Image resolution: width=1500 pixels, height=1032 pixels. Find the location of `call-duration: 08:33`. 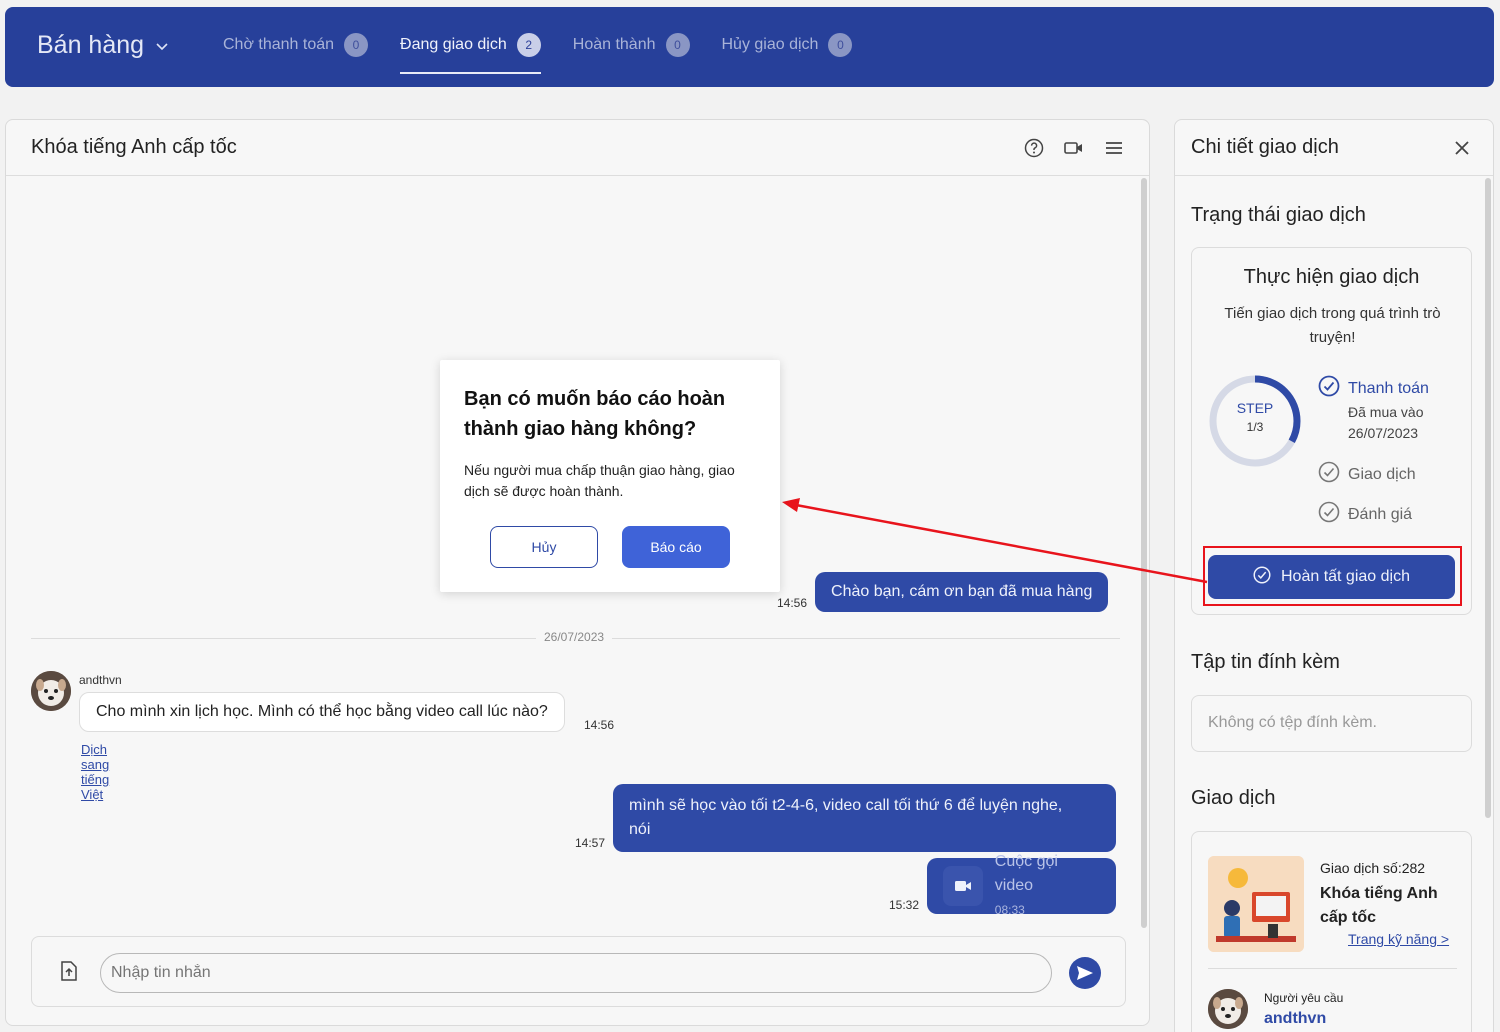

call-duration: 08:33 is located at coordinates (1009, 910).